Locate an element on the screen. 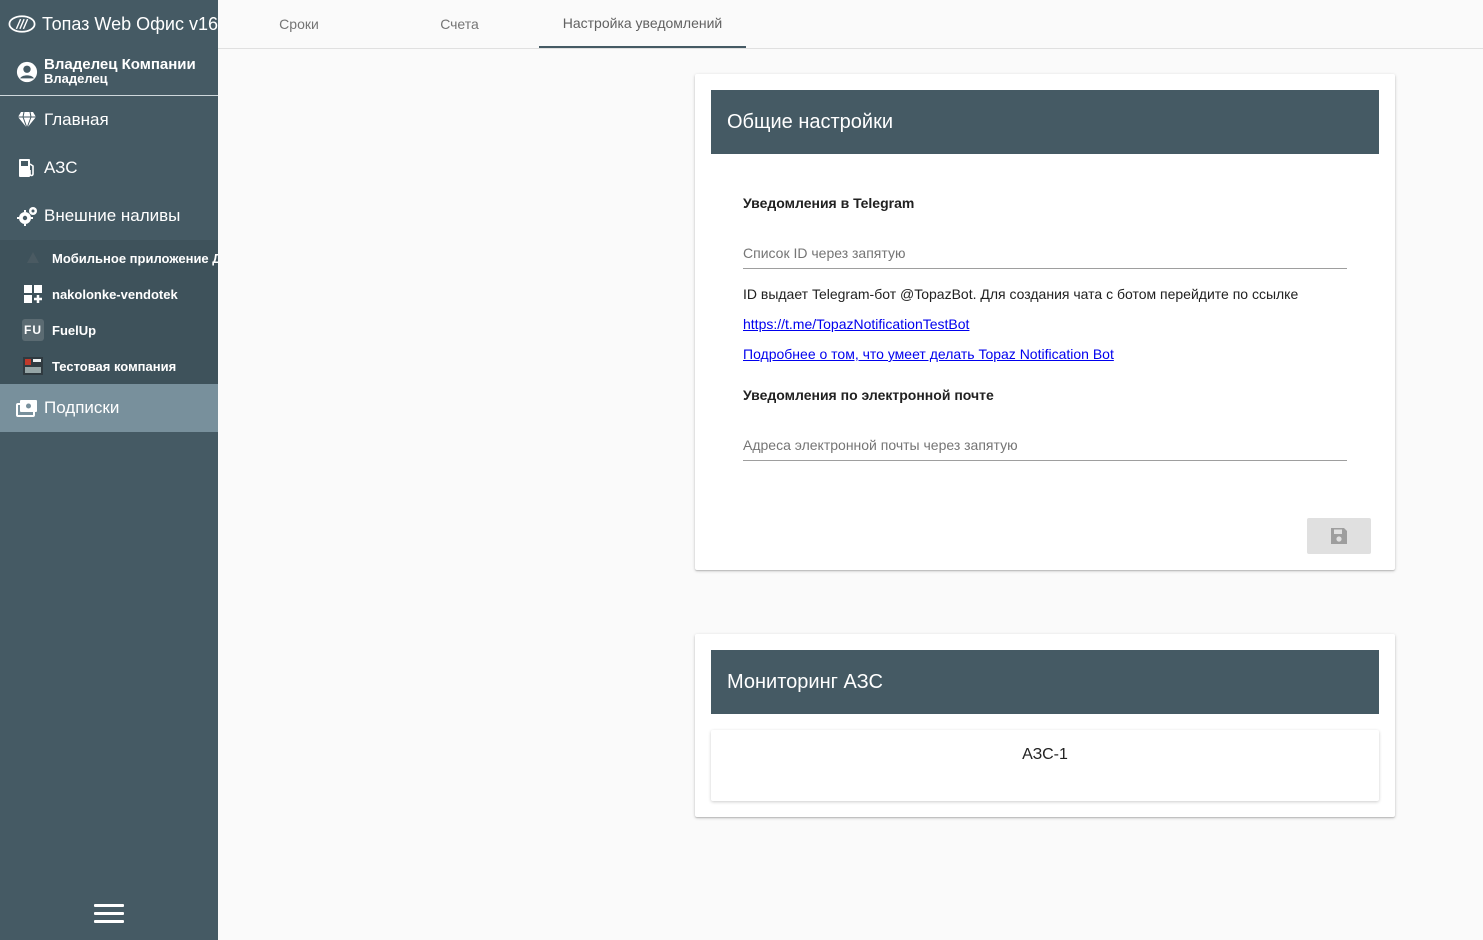 Image resolution: width=1483 pixels, height=940 pixels. sidebar-subitem-nakolonke: nakolonke-vendotek is located at coordinates (109, 294).